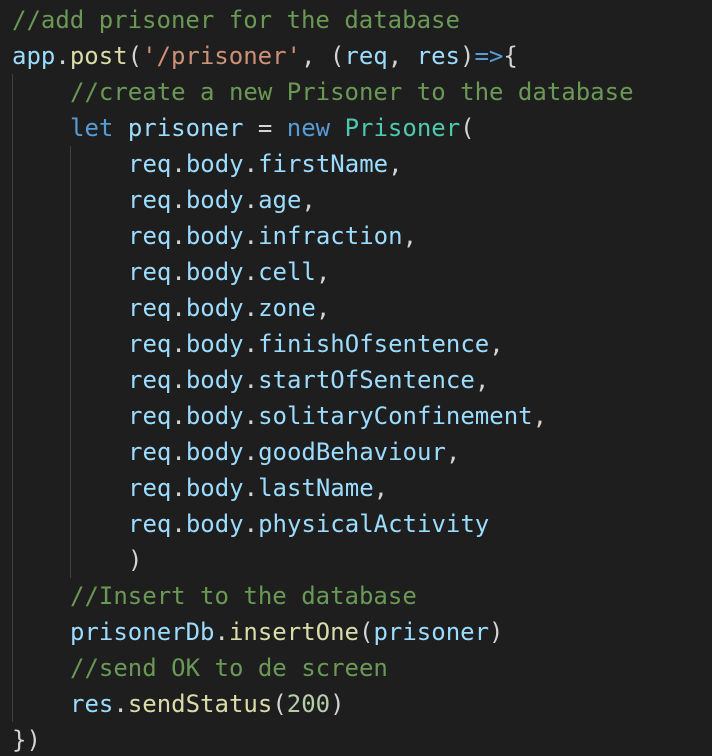 The height and width of the screenshot is (756, 712). What do you see at coordinates (142, 632) in the screenshot?
I see `code-token-variable: prisonerDb` at bounding box center [142, 632].